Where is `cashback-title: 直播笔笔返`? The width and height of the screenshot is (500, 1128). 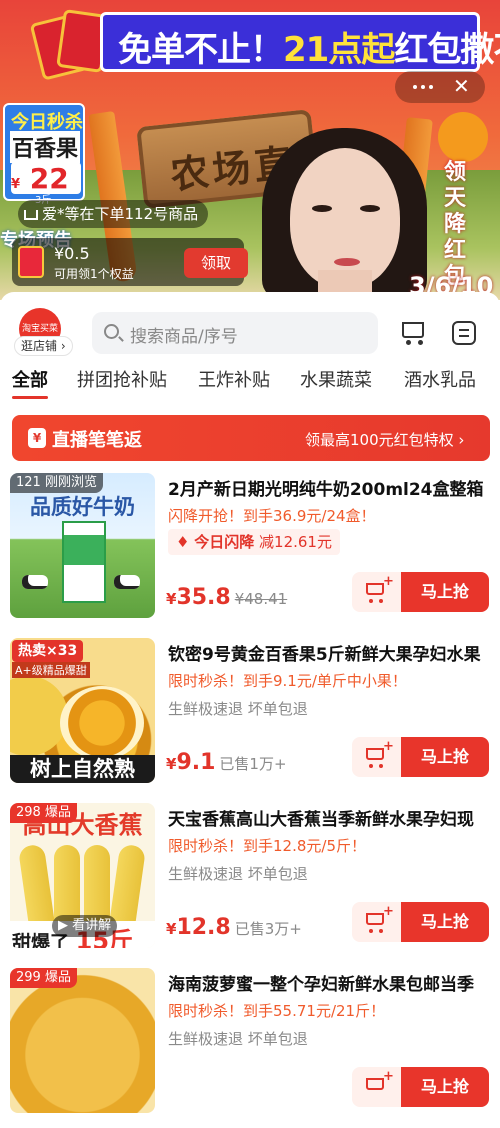 cashback-title: 直播笔笔返 is located at coordinates (97, 440).